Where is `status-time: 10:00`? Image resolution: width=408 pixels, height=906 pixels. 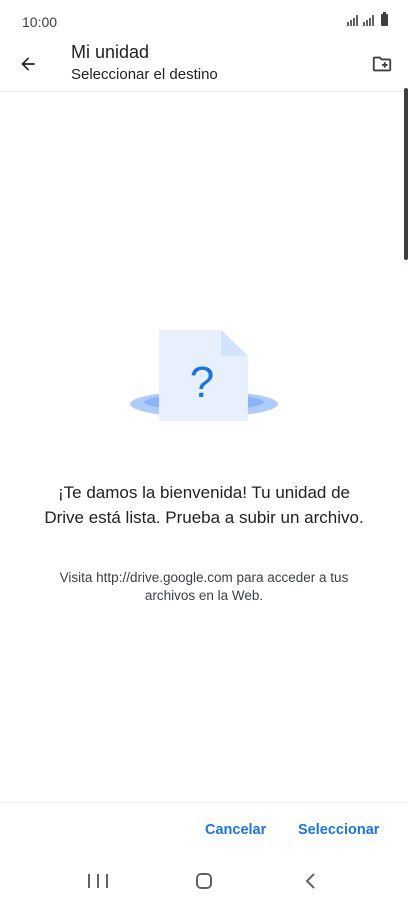
status-time: 10:00 is located at coordinates (40, 22).